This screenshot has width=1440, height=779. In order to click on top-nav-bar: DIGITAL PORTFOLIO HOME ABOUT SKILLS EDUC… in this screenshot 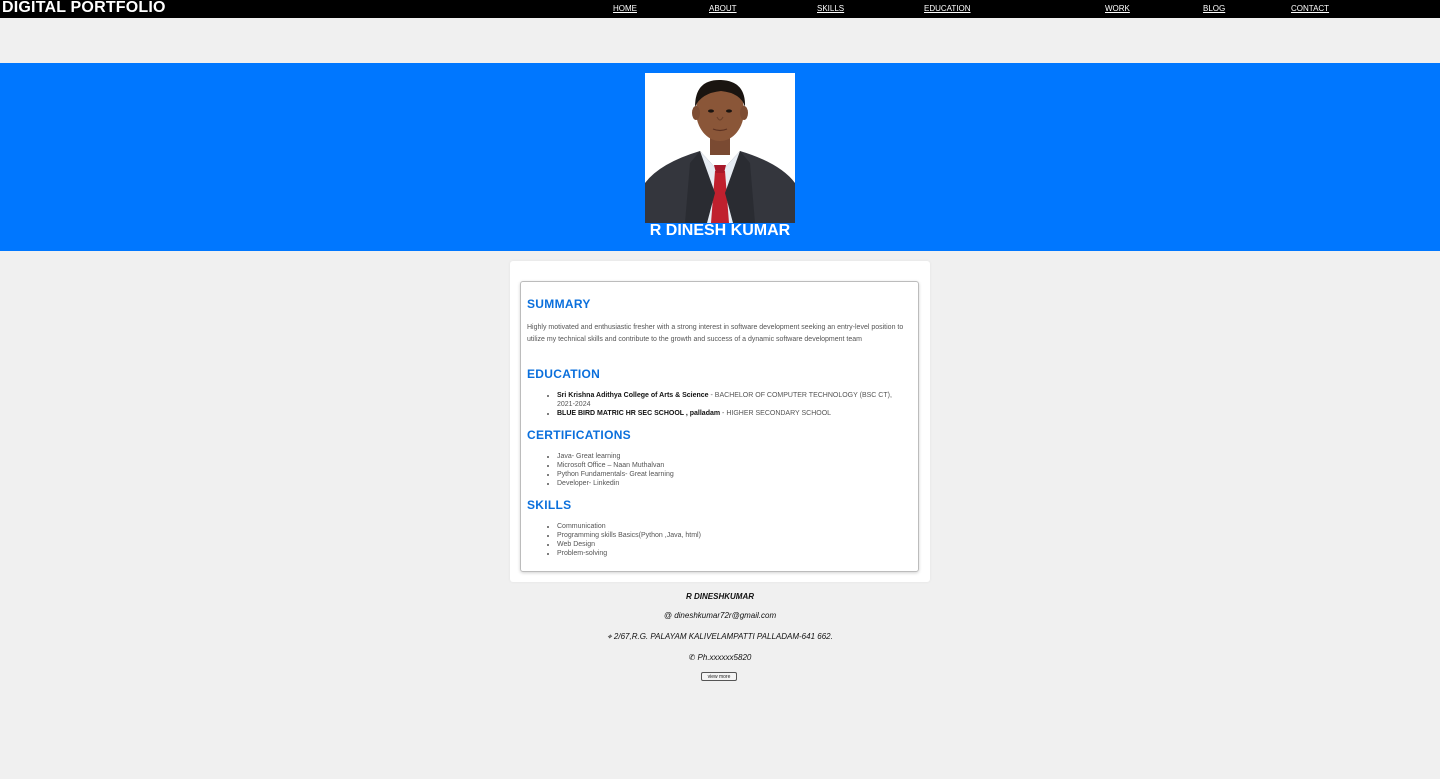, I will do `click(720, 9)`.